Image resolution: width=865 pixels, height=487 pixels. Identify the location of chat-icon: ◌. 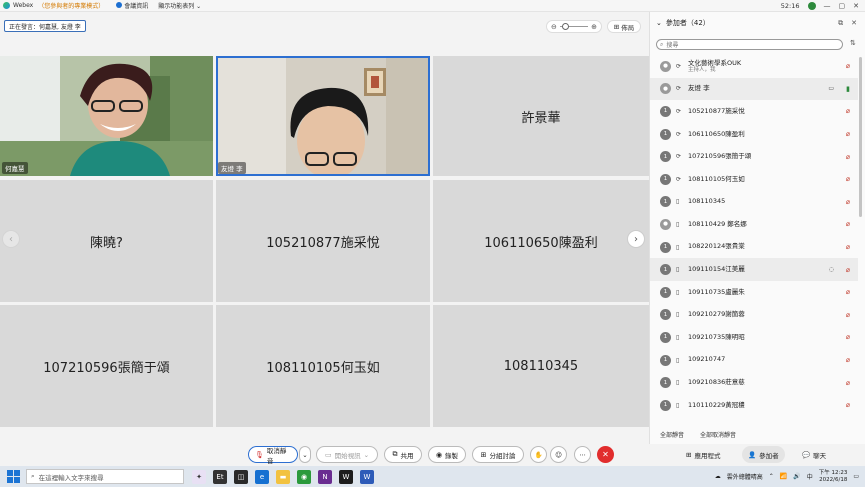
(831, 269).